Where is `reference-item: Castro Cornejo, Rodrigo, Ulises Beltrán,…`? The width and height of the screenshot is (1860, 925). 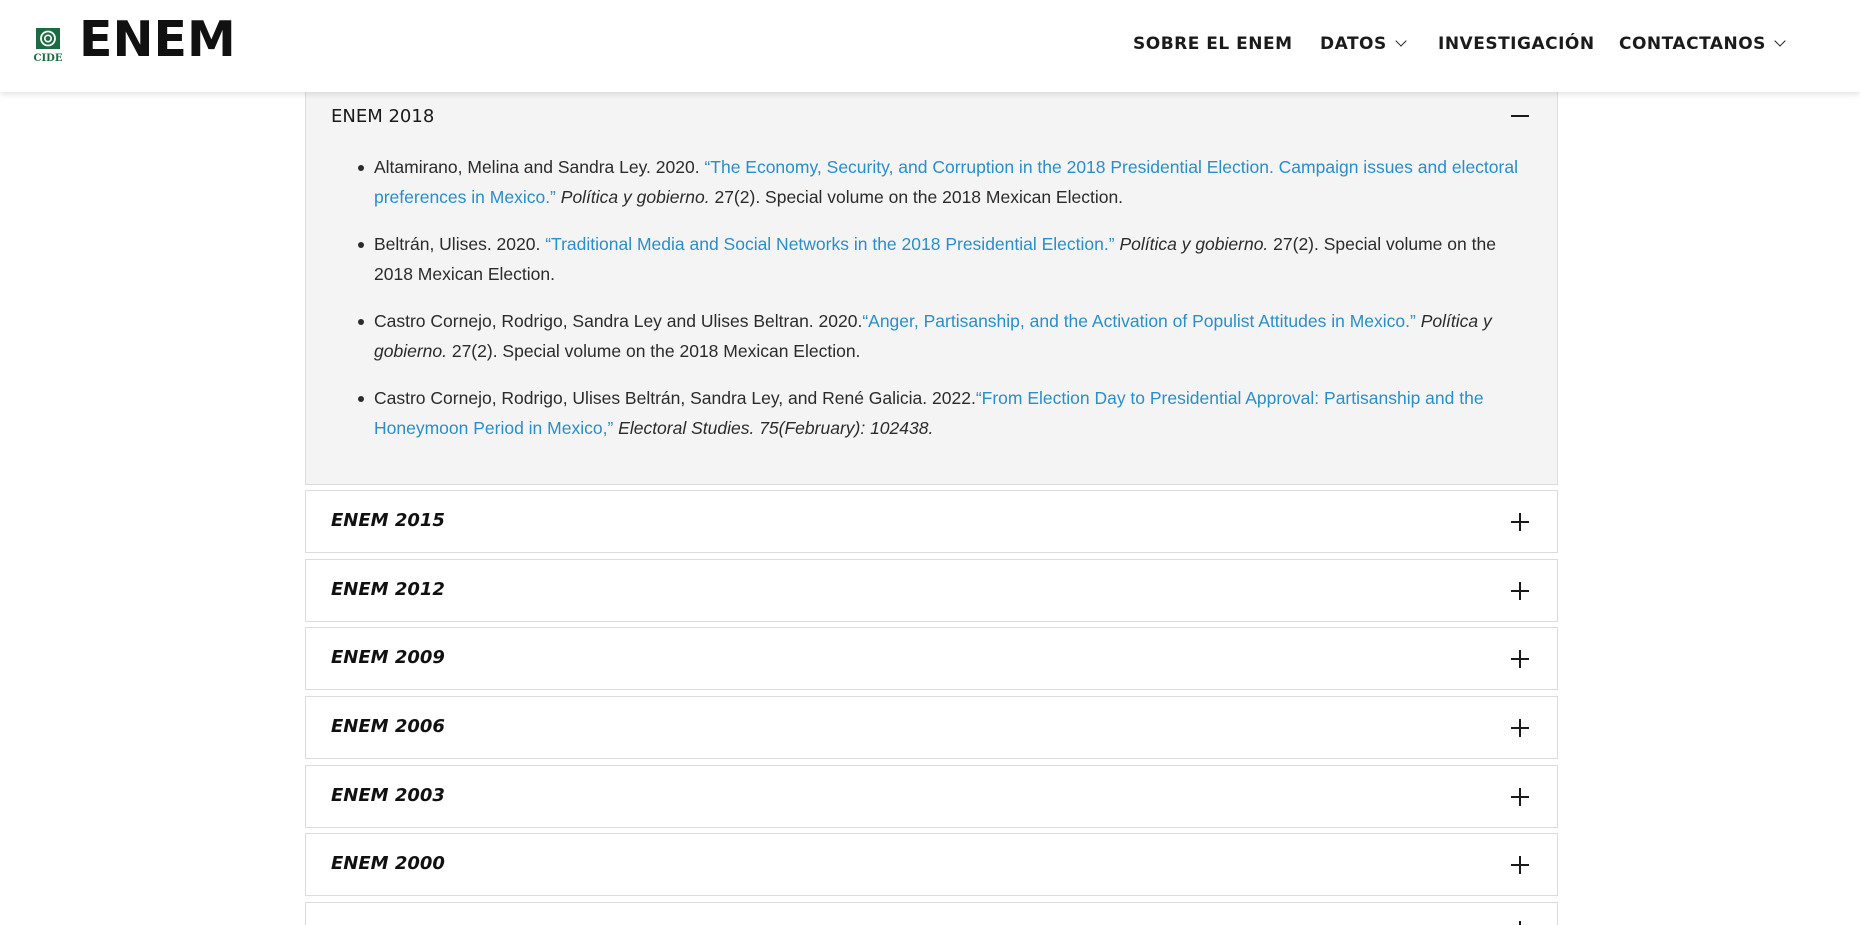 reference-item: Castro Cornejo, Rodrigo, Ulises Beltrán,… is located at coordinates (946, 413).